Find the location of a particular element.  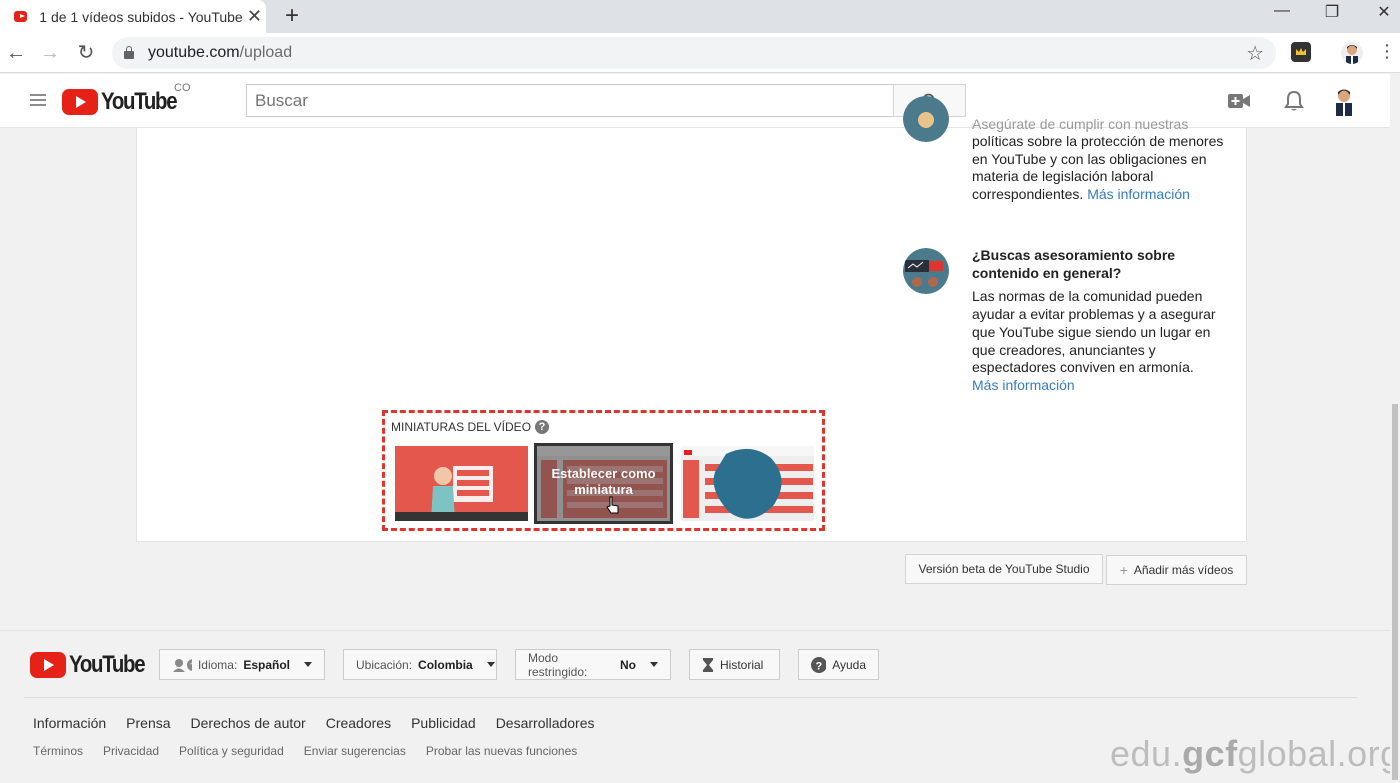

footer-link-sugerencias: Enviar sugerencias is located at coordinates (355, 751).